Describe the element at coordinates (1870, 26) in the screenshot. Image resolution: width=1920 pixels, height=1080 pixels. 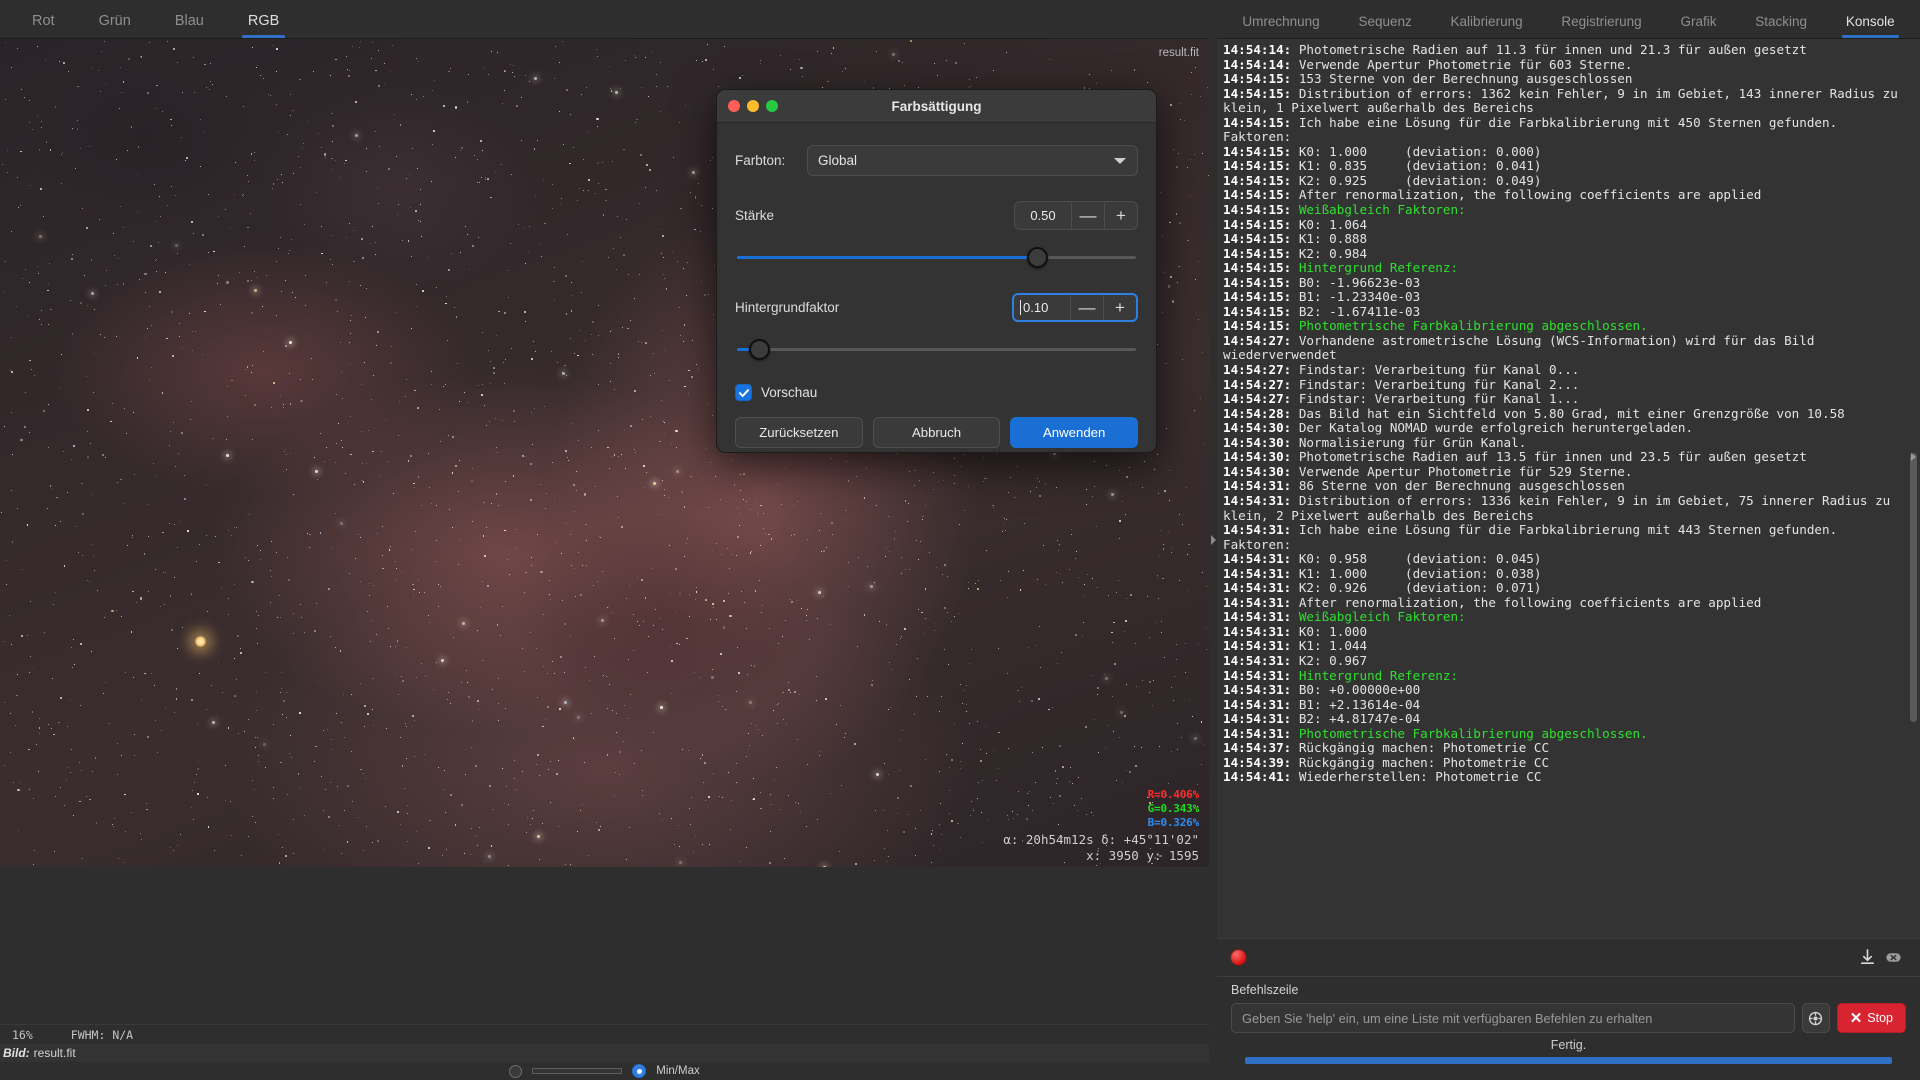
I see `tab-konsole: Konsole` at that location.